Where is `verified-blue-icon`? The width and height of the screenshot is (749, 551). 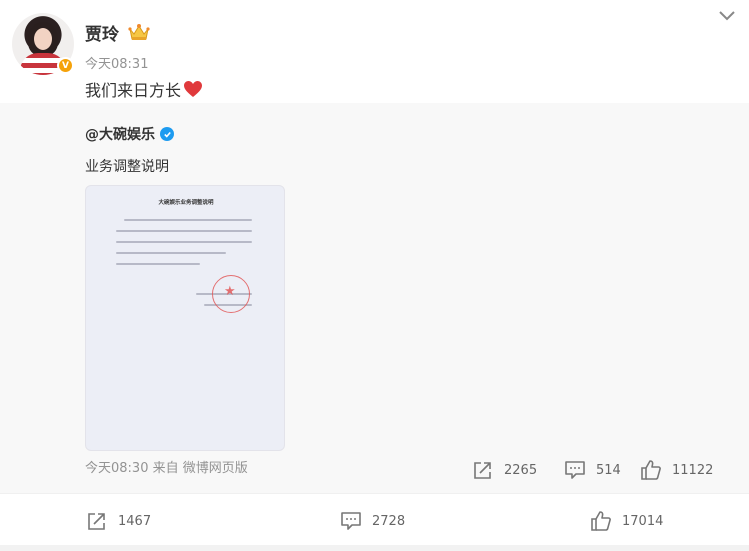
verified-blue-icon is located at coordinates (167, 134).